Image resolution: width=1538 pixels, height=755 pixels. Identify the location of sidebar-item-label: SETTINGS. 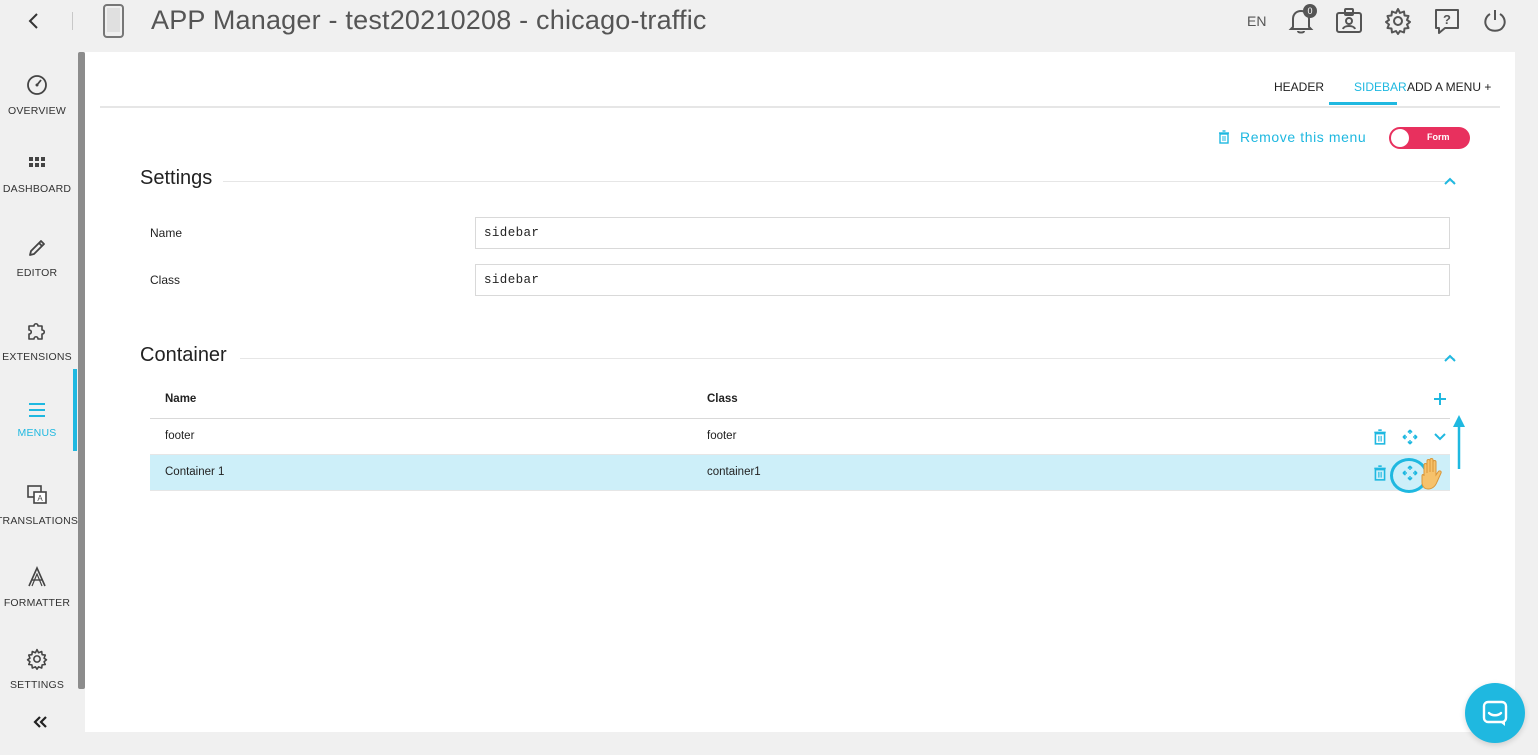
(37, 685).